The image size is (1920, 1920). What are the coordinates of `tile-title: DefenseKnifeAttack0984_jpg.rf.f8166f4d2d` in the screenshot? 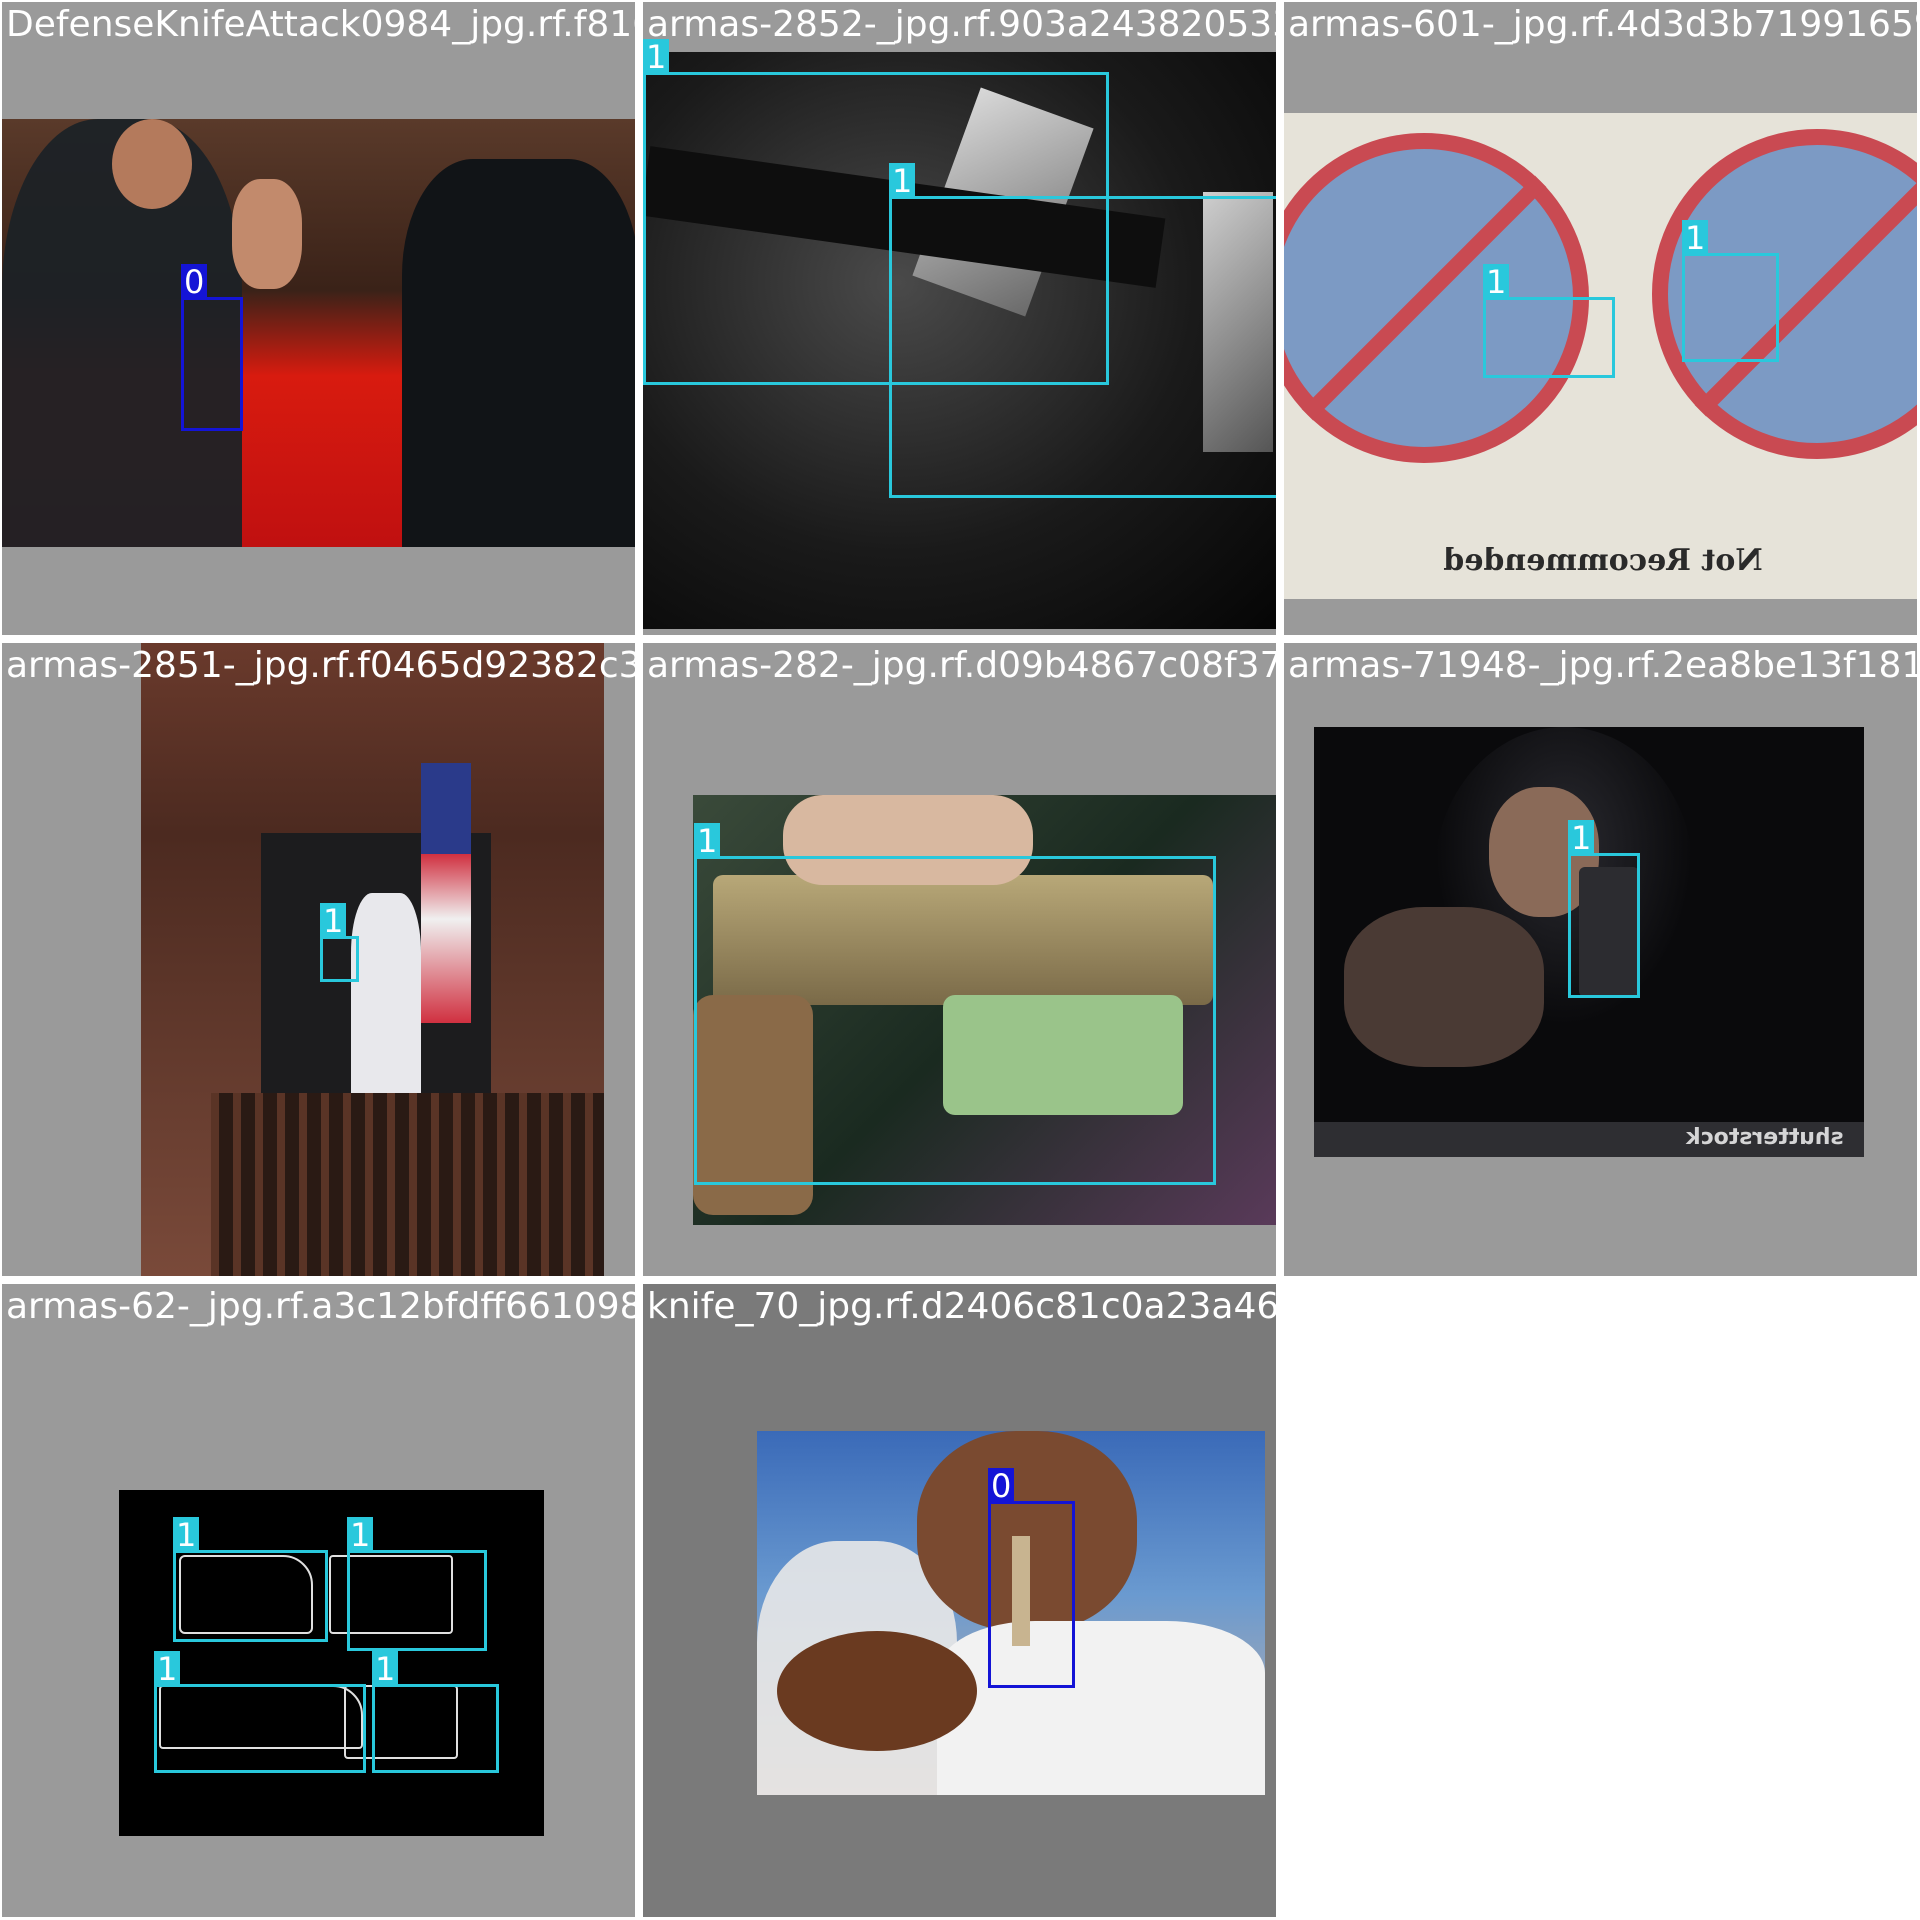 It's located at (320, 24).